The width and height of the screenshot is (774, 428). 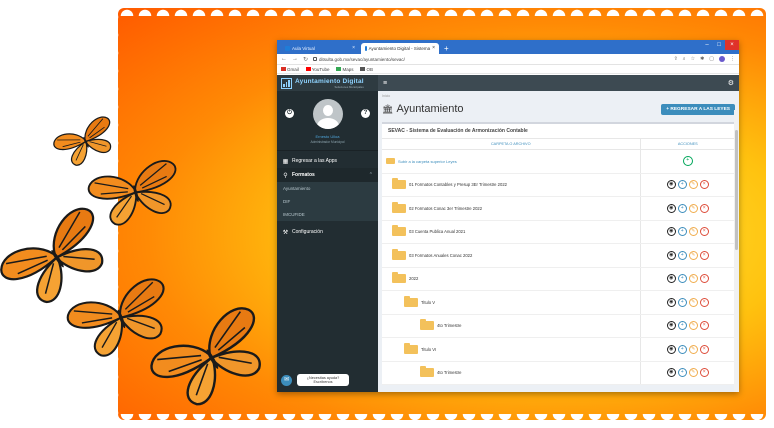 What do you see at coordinates (558, 94) in the screenshot?
I see `breadcrumb: Inicio` at bounding box center [558, 94].